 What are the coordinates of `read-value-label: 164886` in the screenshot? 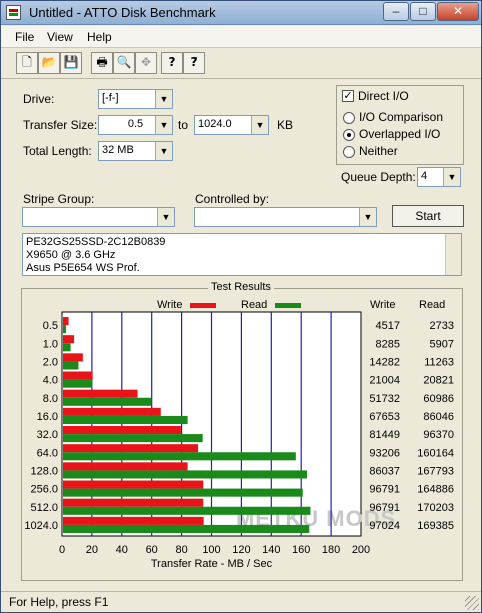 It's located at (435, 490).